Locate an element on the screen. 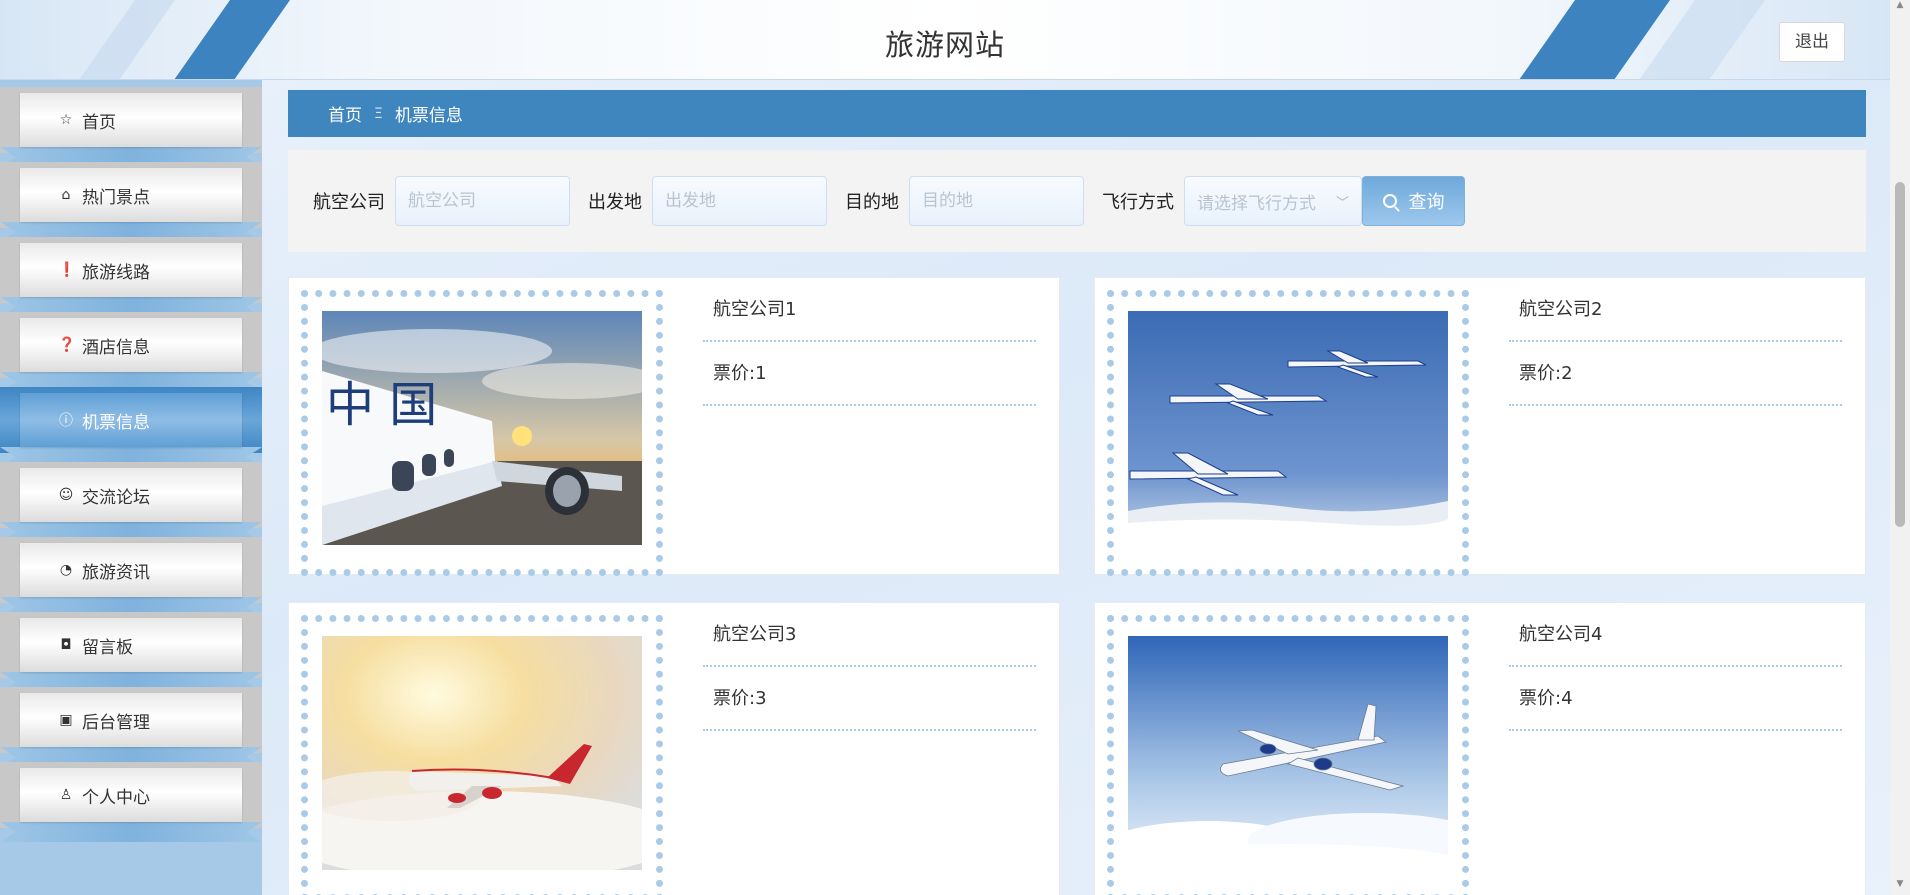 This screenshot has height=895, width=1910. query-button: 查询 is located at coordinates (1413, 201).